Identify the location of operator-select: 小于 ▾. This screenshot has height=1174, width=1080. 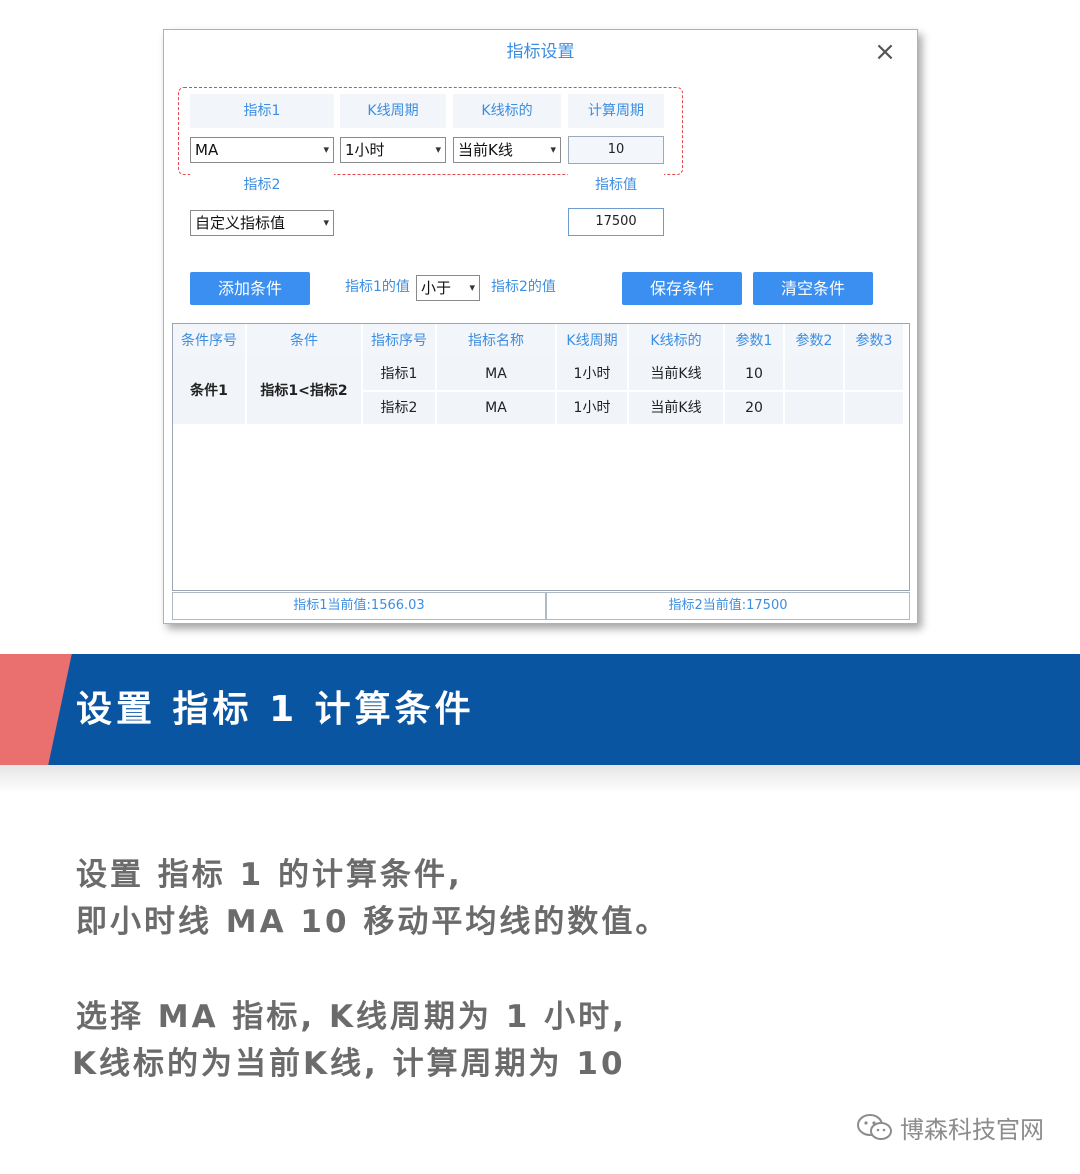
(448, 288).